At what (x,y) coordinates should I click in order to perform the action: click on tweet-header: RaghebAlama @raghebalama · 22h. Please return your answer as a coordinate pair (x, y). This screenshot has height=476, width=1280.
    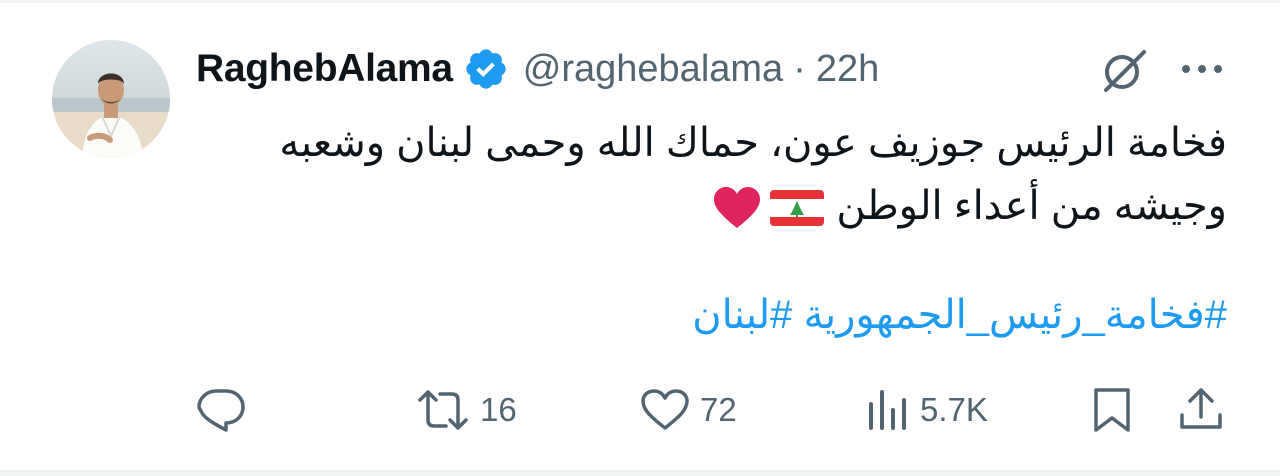
    Looking at the image, I should click on (537, 69).